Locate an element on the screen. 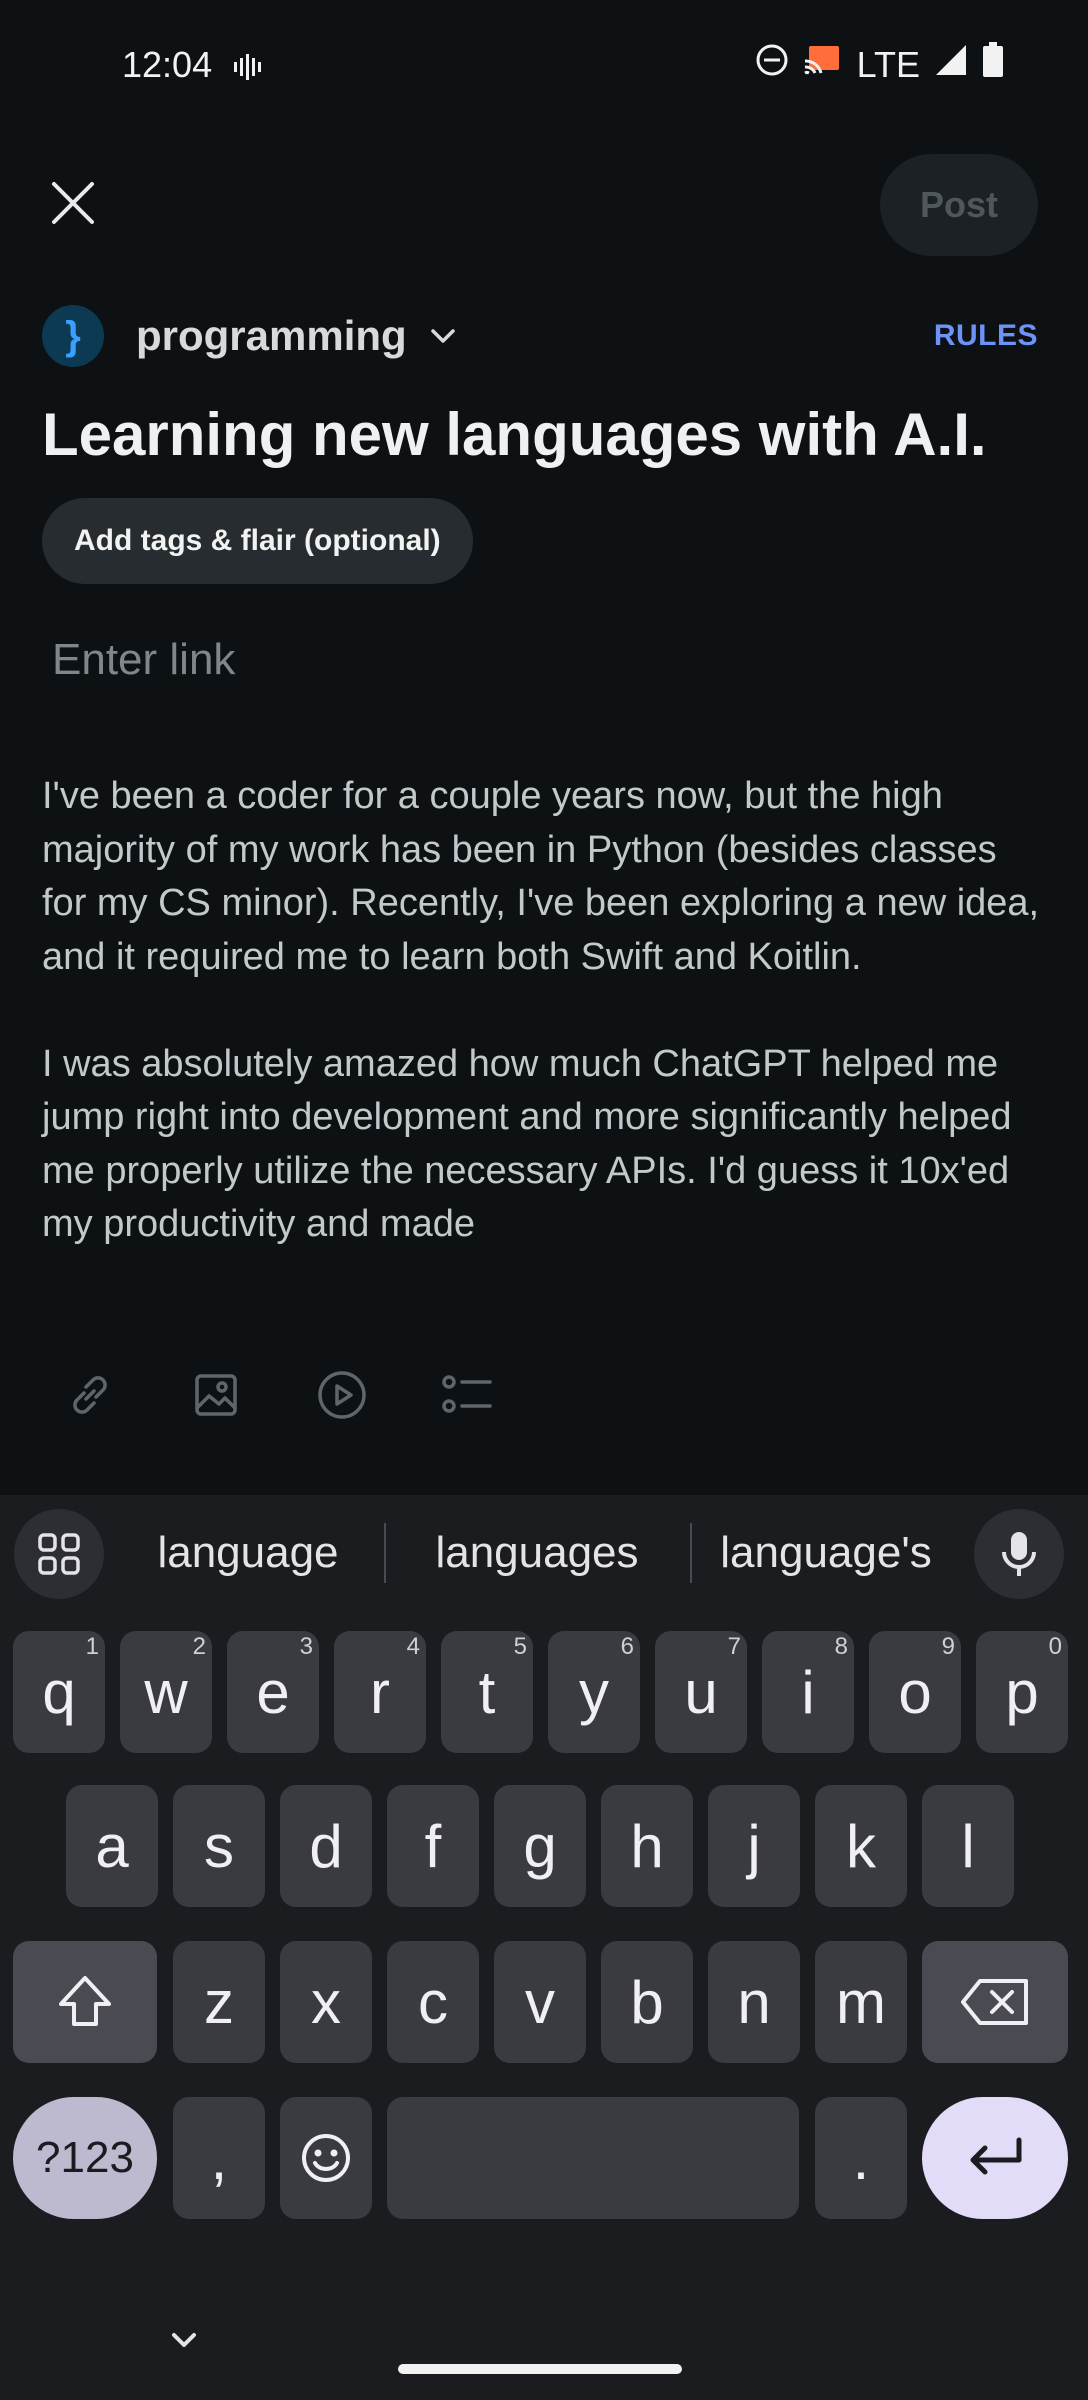 This screenshot has height=2400, width=1088. key-f: f is located at coordinates (433, 1846).